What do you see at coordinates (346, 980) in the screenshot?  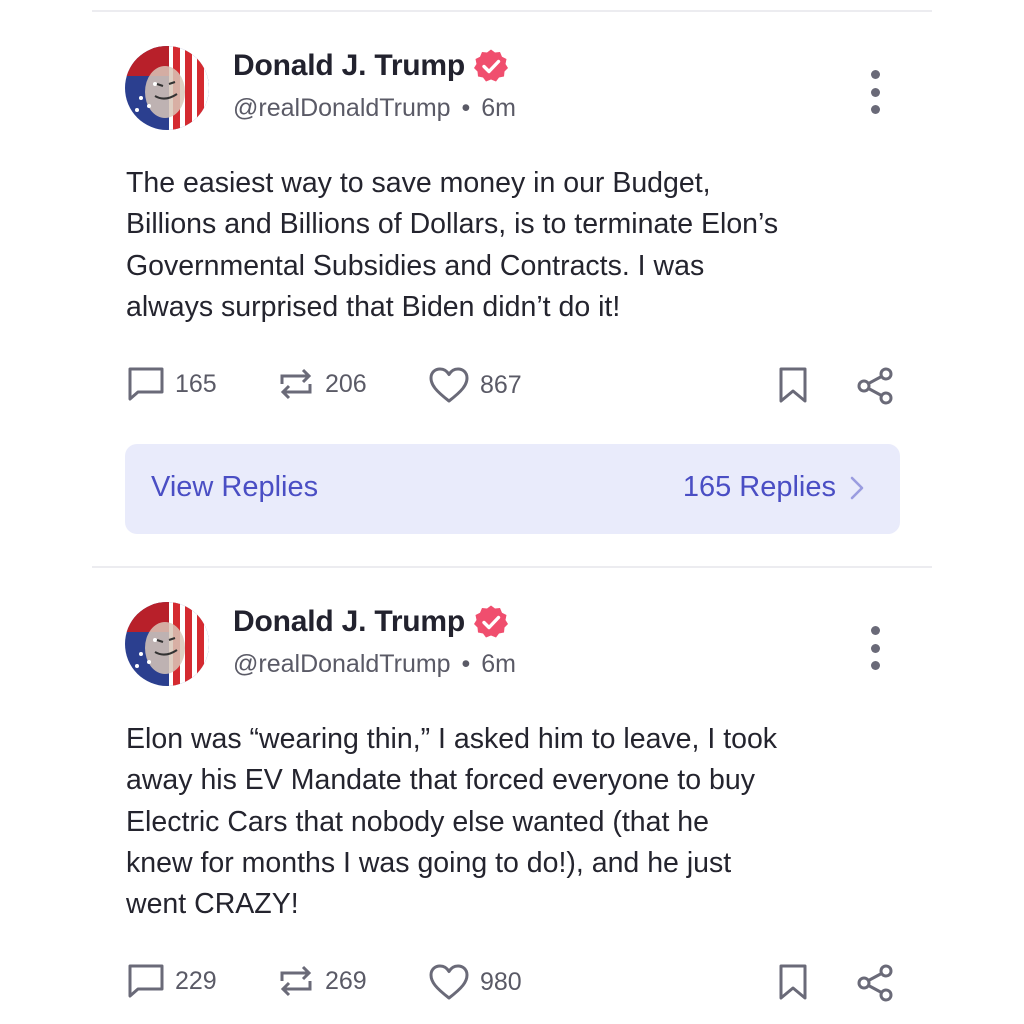 I see `repost-count: 269` at bounding box center [346, 980].